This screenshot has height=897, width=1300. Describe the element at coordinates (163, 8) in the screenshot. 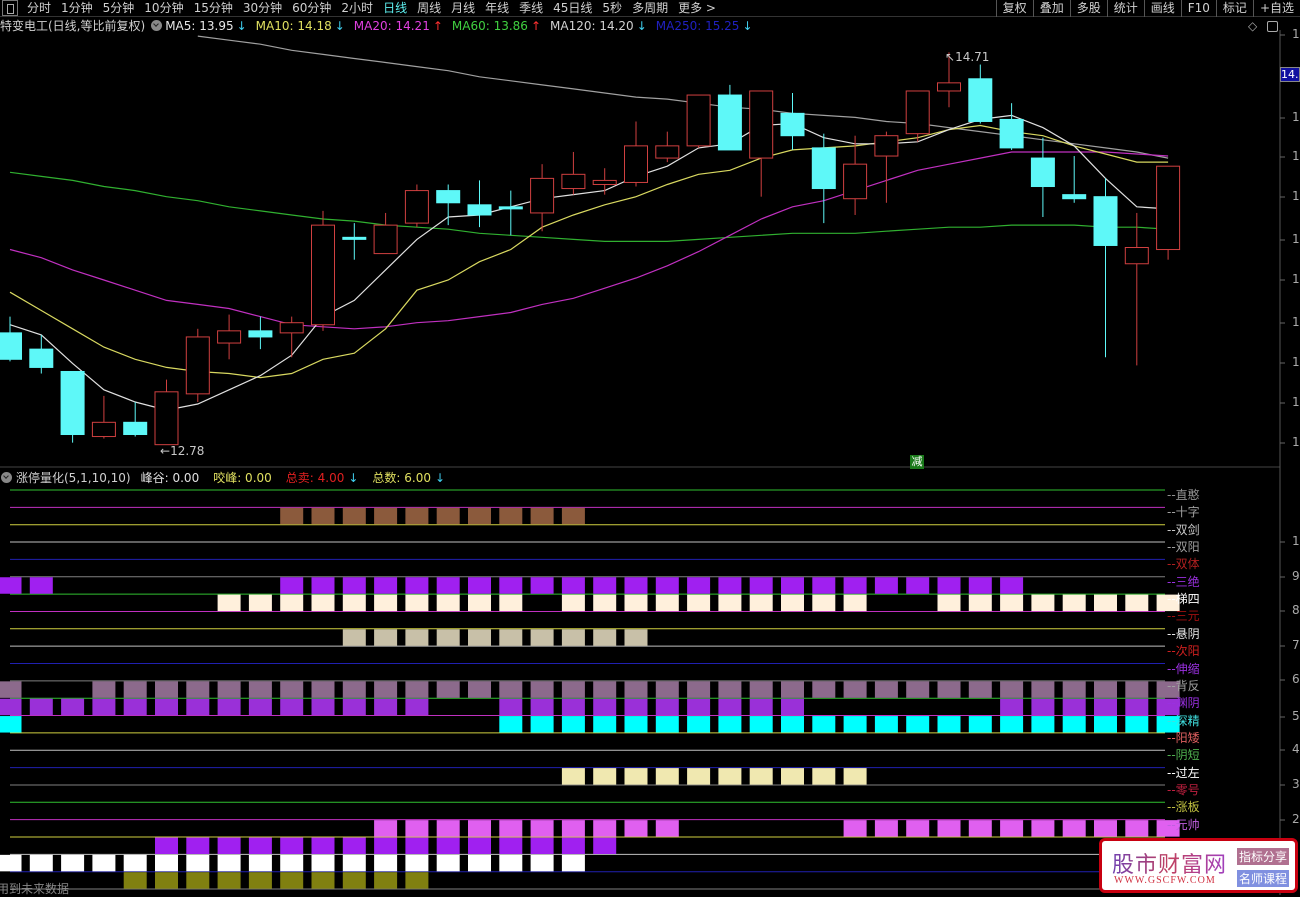

I see `period-tab: 10分钟` at that location.